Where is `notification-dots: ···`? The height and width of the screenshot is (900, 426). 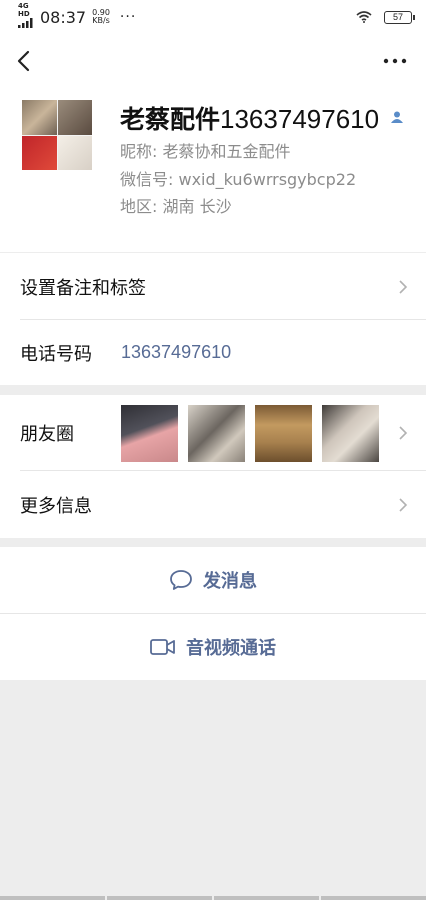
notification-dots: ··· is located at coordinates (128, 17).